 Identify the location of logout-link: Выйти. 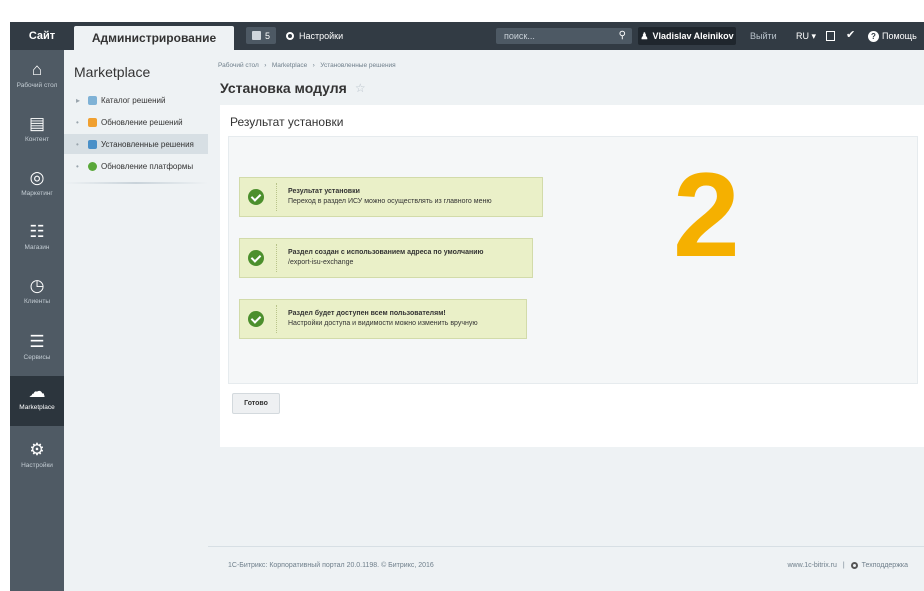
(763, 36).